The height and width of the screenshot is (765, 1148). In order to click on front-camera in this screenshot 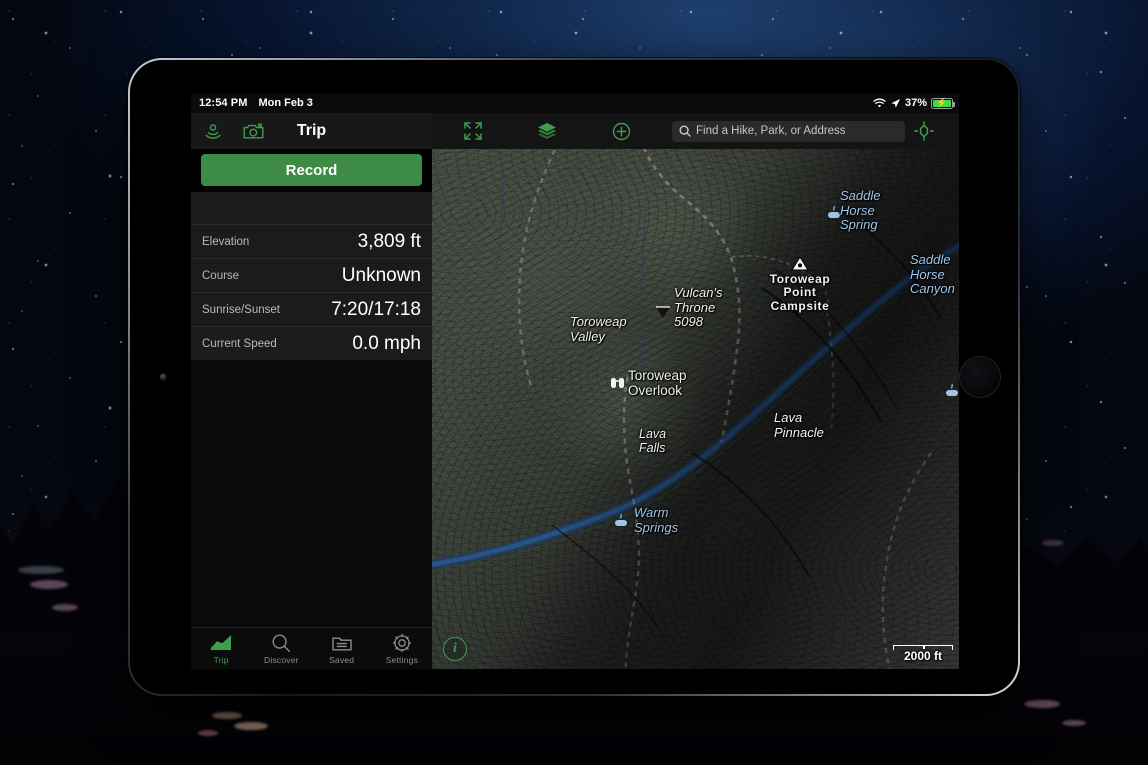, I will do `click(163, 377)`.